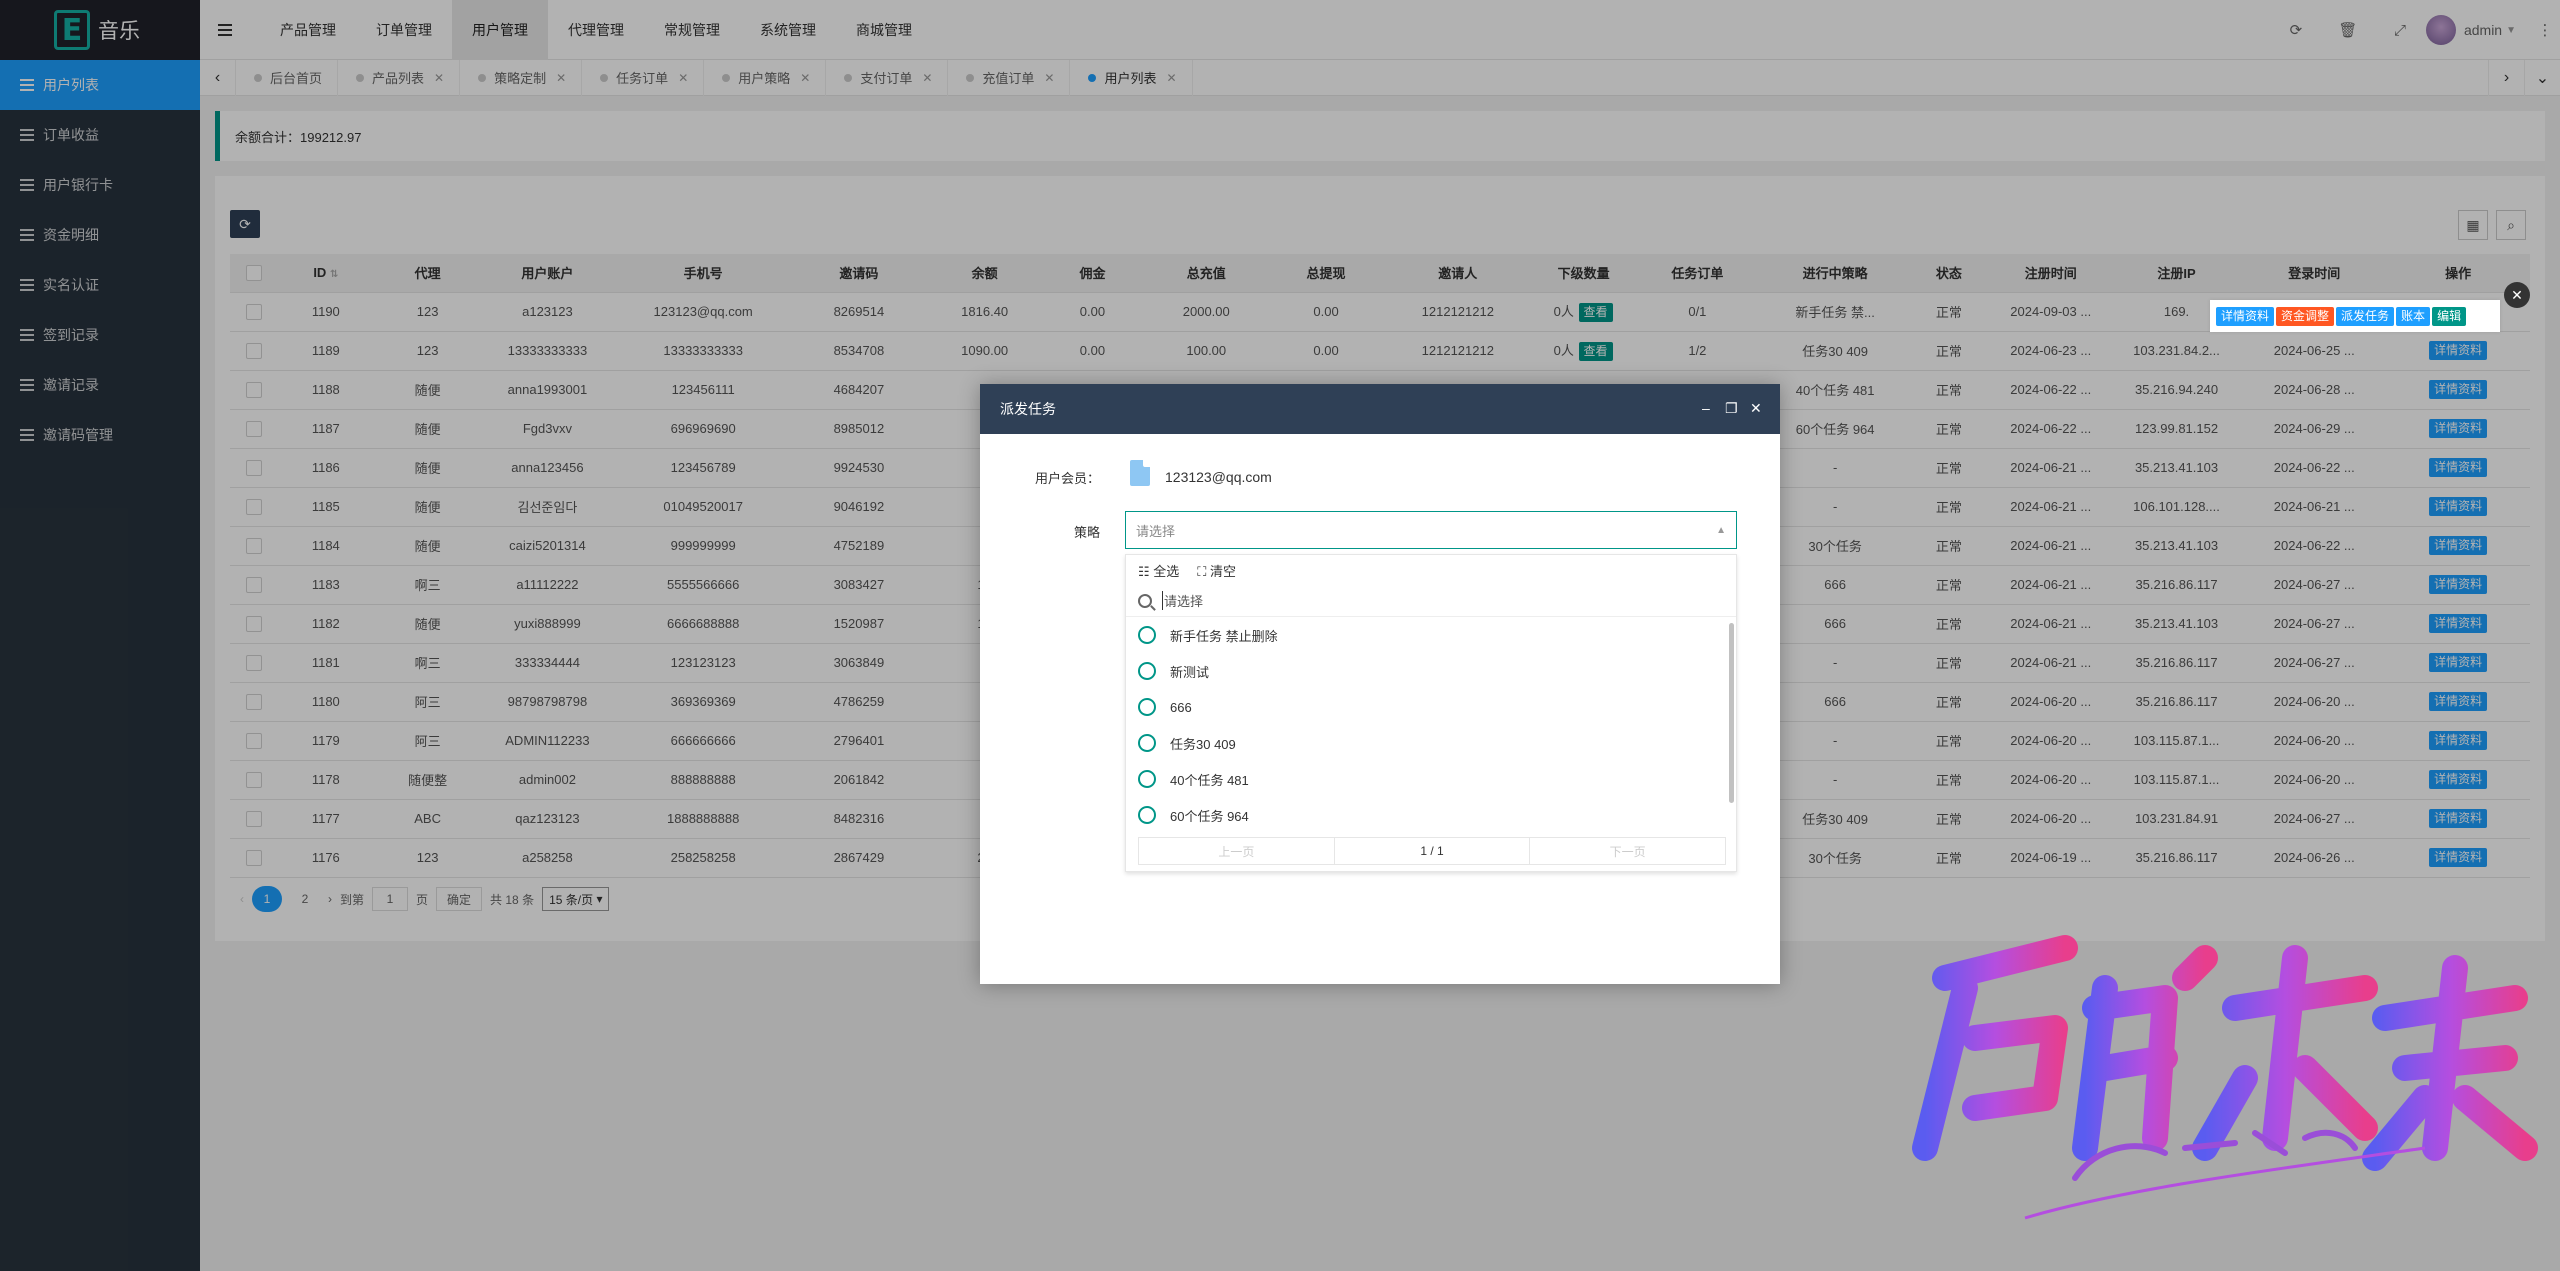  I want to click on strategy-option: 60个任务 964, so click(1431, 812).